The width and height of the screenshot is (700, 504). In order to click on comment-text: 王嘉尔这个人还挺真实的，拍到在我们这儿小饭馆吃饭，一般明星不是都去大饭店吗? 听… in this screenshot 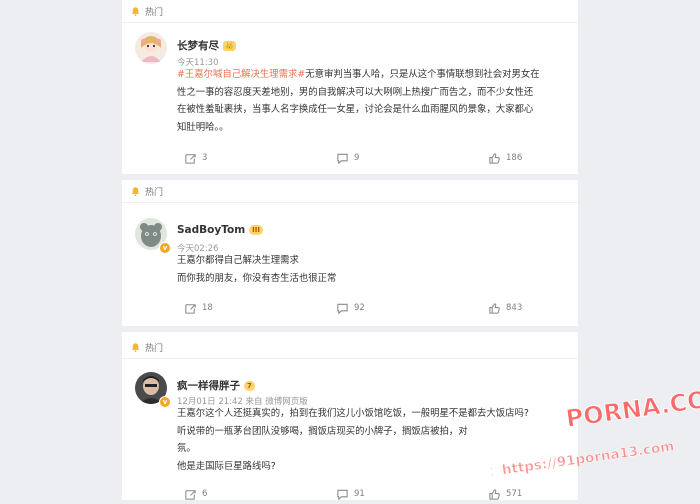, I will do `click(369, 440)`.